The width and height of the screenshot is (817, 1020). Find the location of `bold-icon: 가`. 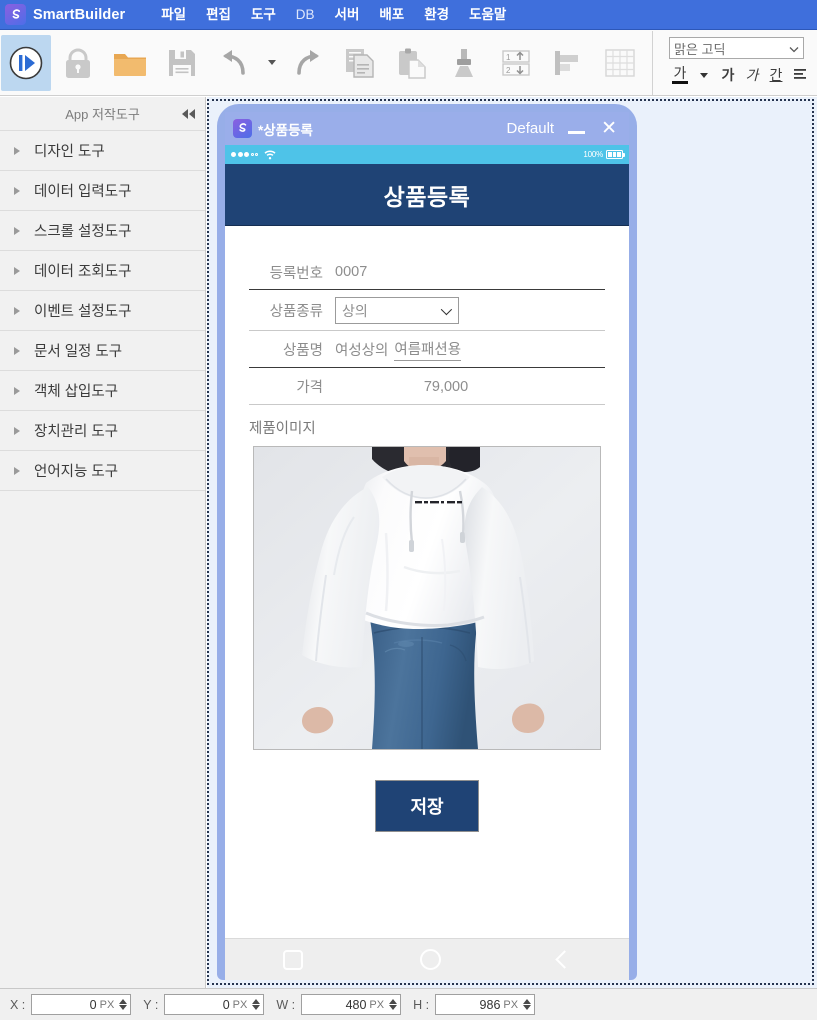

bold-icon: 가 is located at coordinates (728, 75).